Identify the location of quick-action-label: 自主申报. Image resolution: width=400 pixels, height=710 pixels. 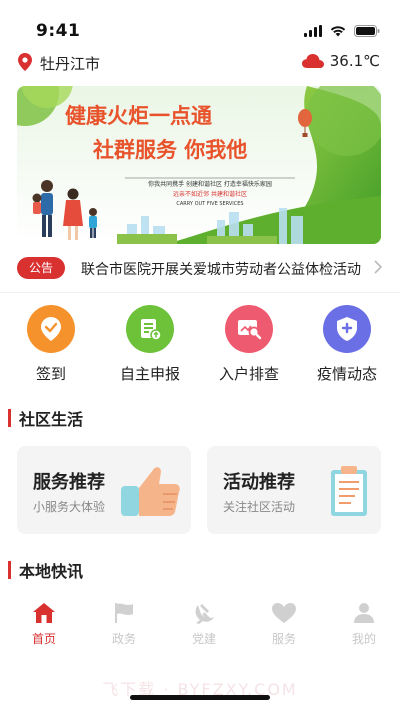
(149, 374).